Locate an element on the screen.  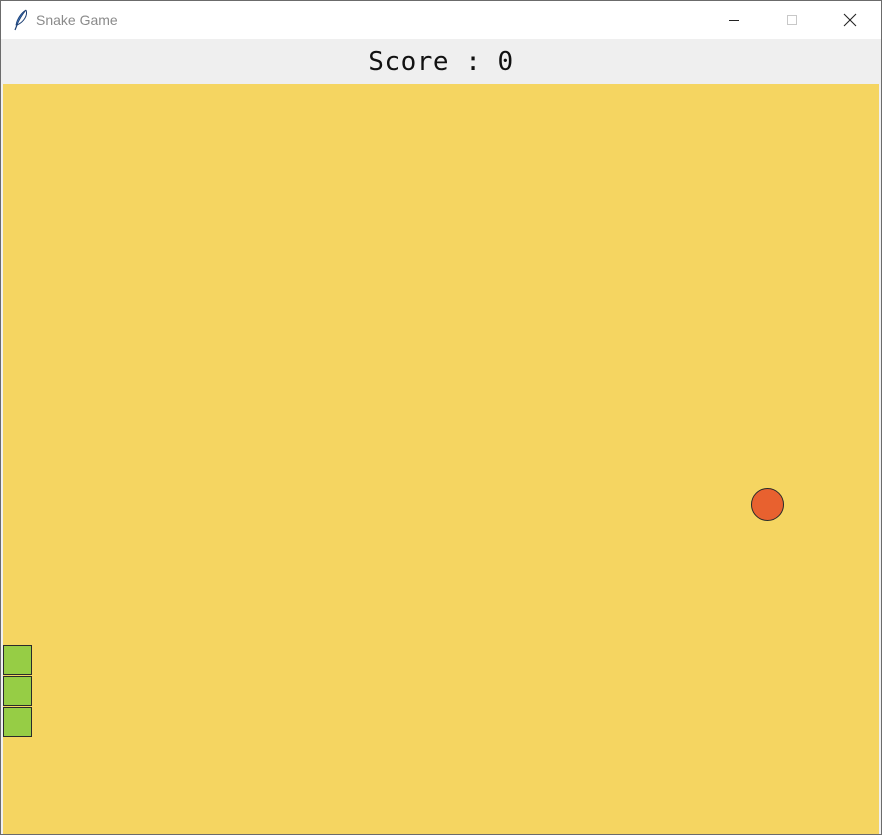
maximize-button is located at coordinates (792, 20).